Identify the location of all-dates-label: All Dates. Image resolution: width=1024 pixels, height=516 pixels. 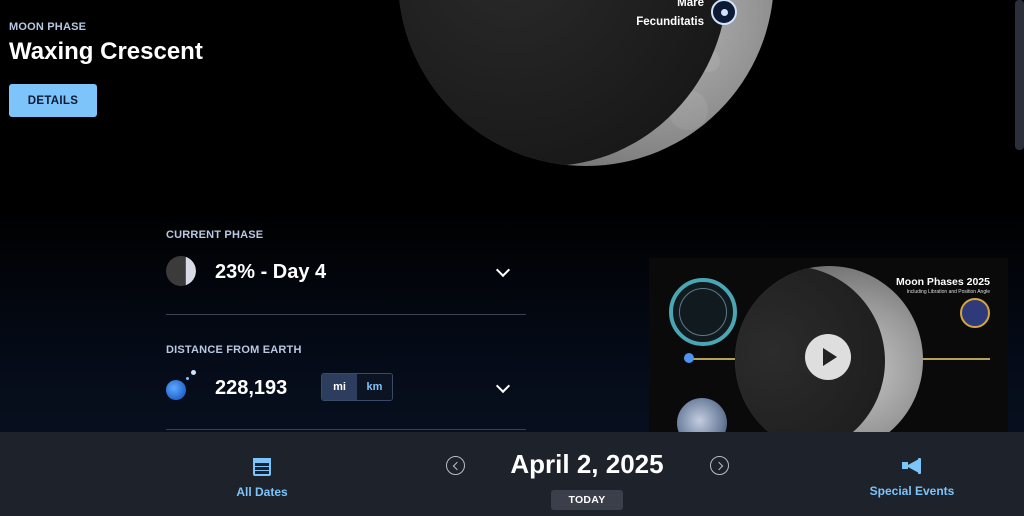
(262, 492).